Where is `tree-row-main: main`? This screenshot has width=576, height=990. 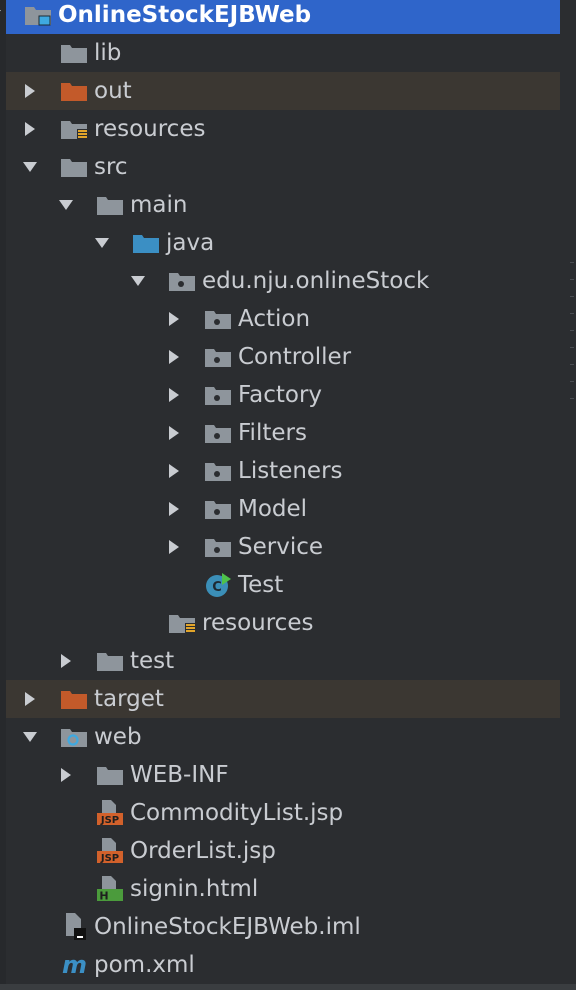
tree-row-main: main is located at coordinates (283, 205).